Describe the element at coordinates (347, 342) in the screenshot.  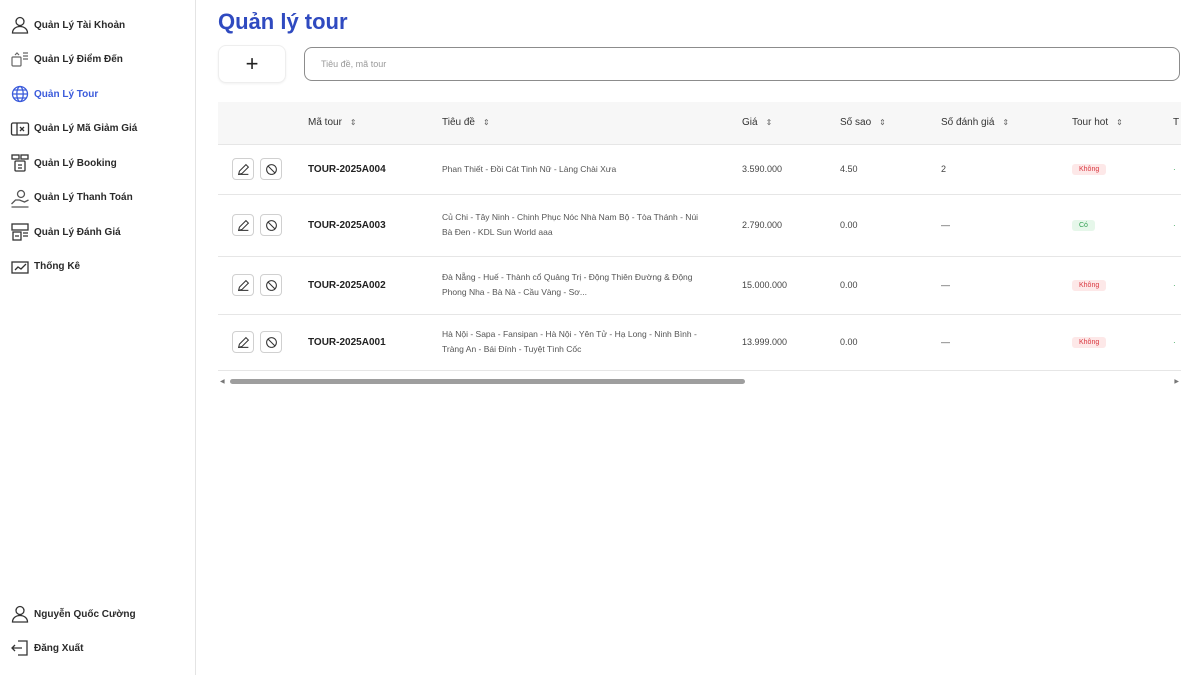
I see `tour-code: TOUR-2025A001` at that location.